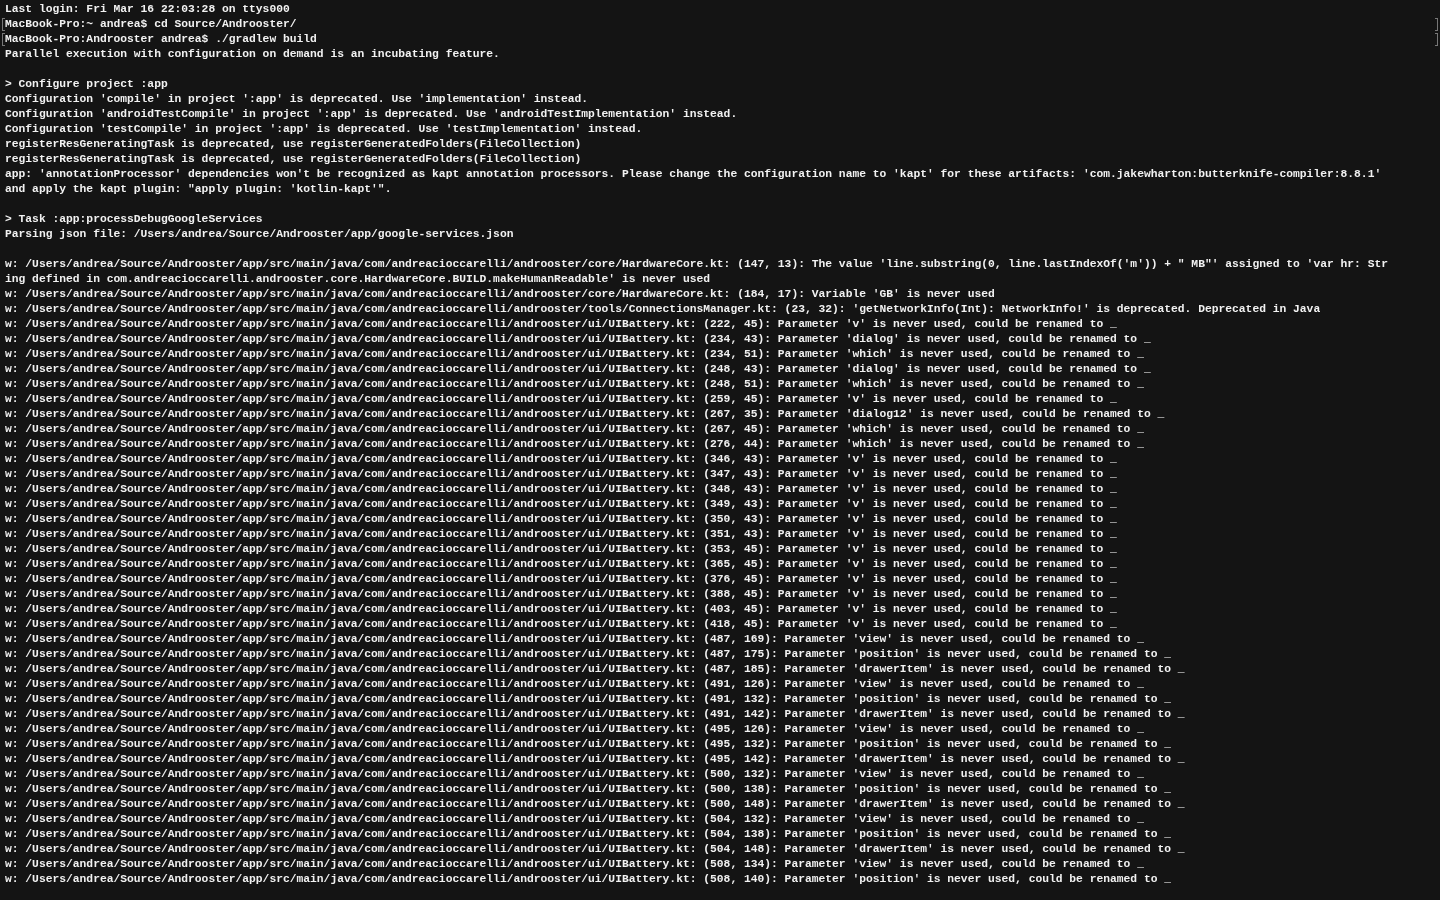  I want to click on output-line: w: /Users/andrea/Source/Androoster/app/src/main/java/com/andreacioccarelli/androoster/tools/ConnectionsManager.kt: (23, 32): 'getNetworkInfo(Int): NetworkInfo!' is deprecated. Deprecated in Java, so click(663, 309).